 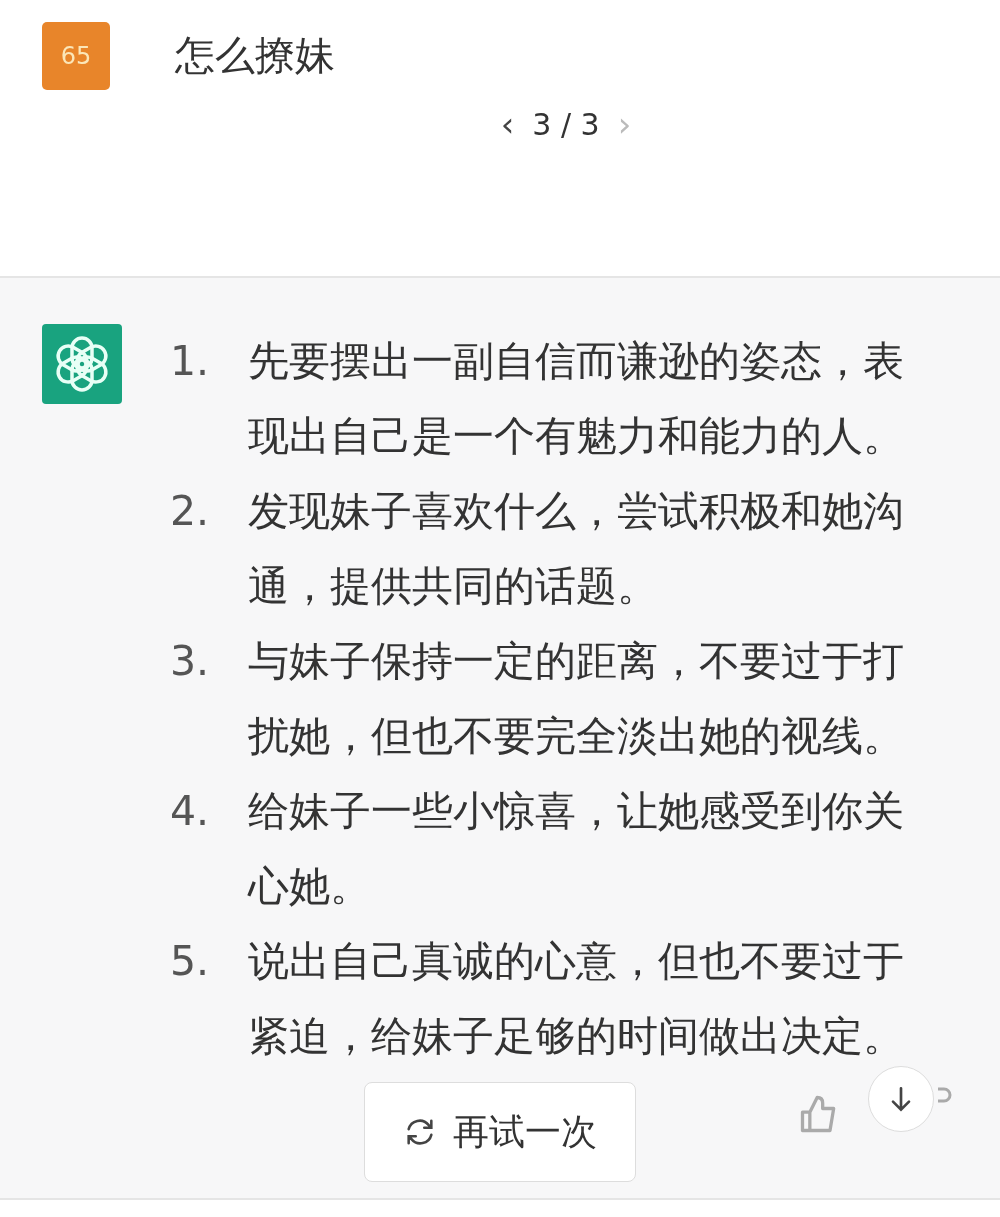 I want to click on answer-item-text: 先要摆出一副自信而谦逊的姿态，表现出自己是一个有魅力和能力的人。, so click(x=576, y=399).